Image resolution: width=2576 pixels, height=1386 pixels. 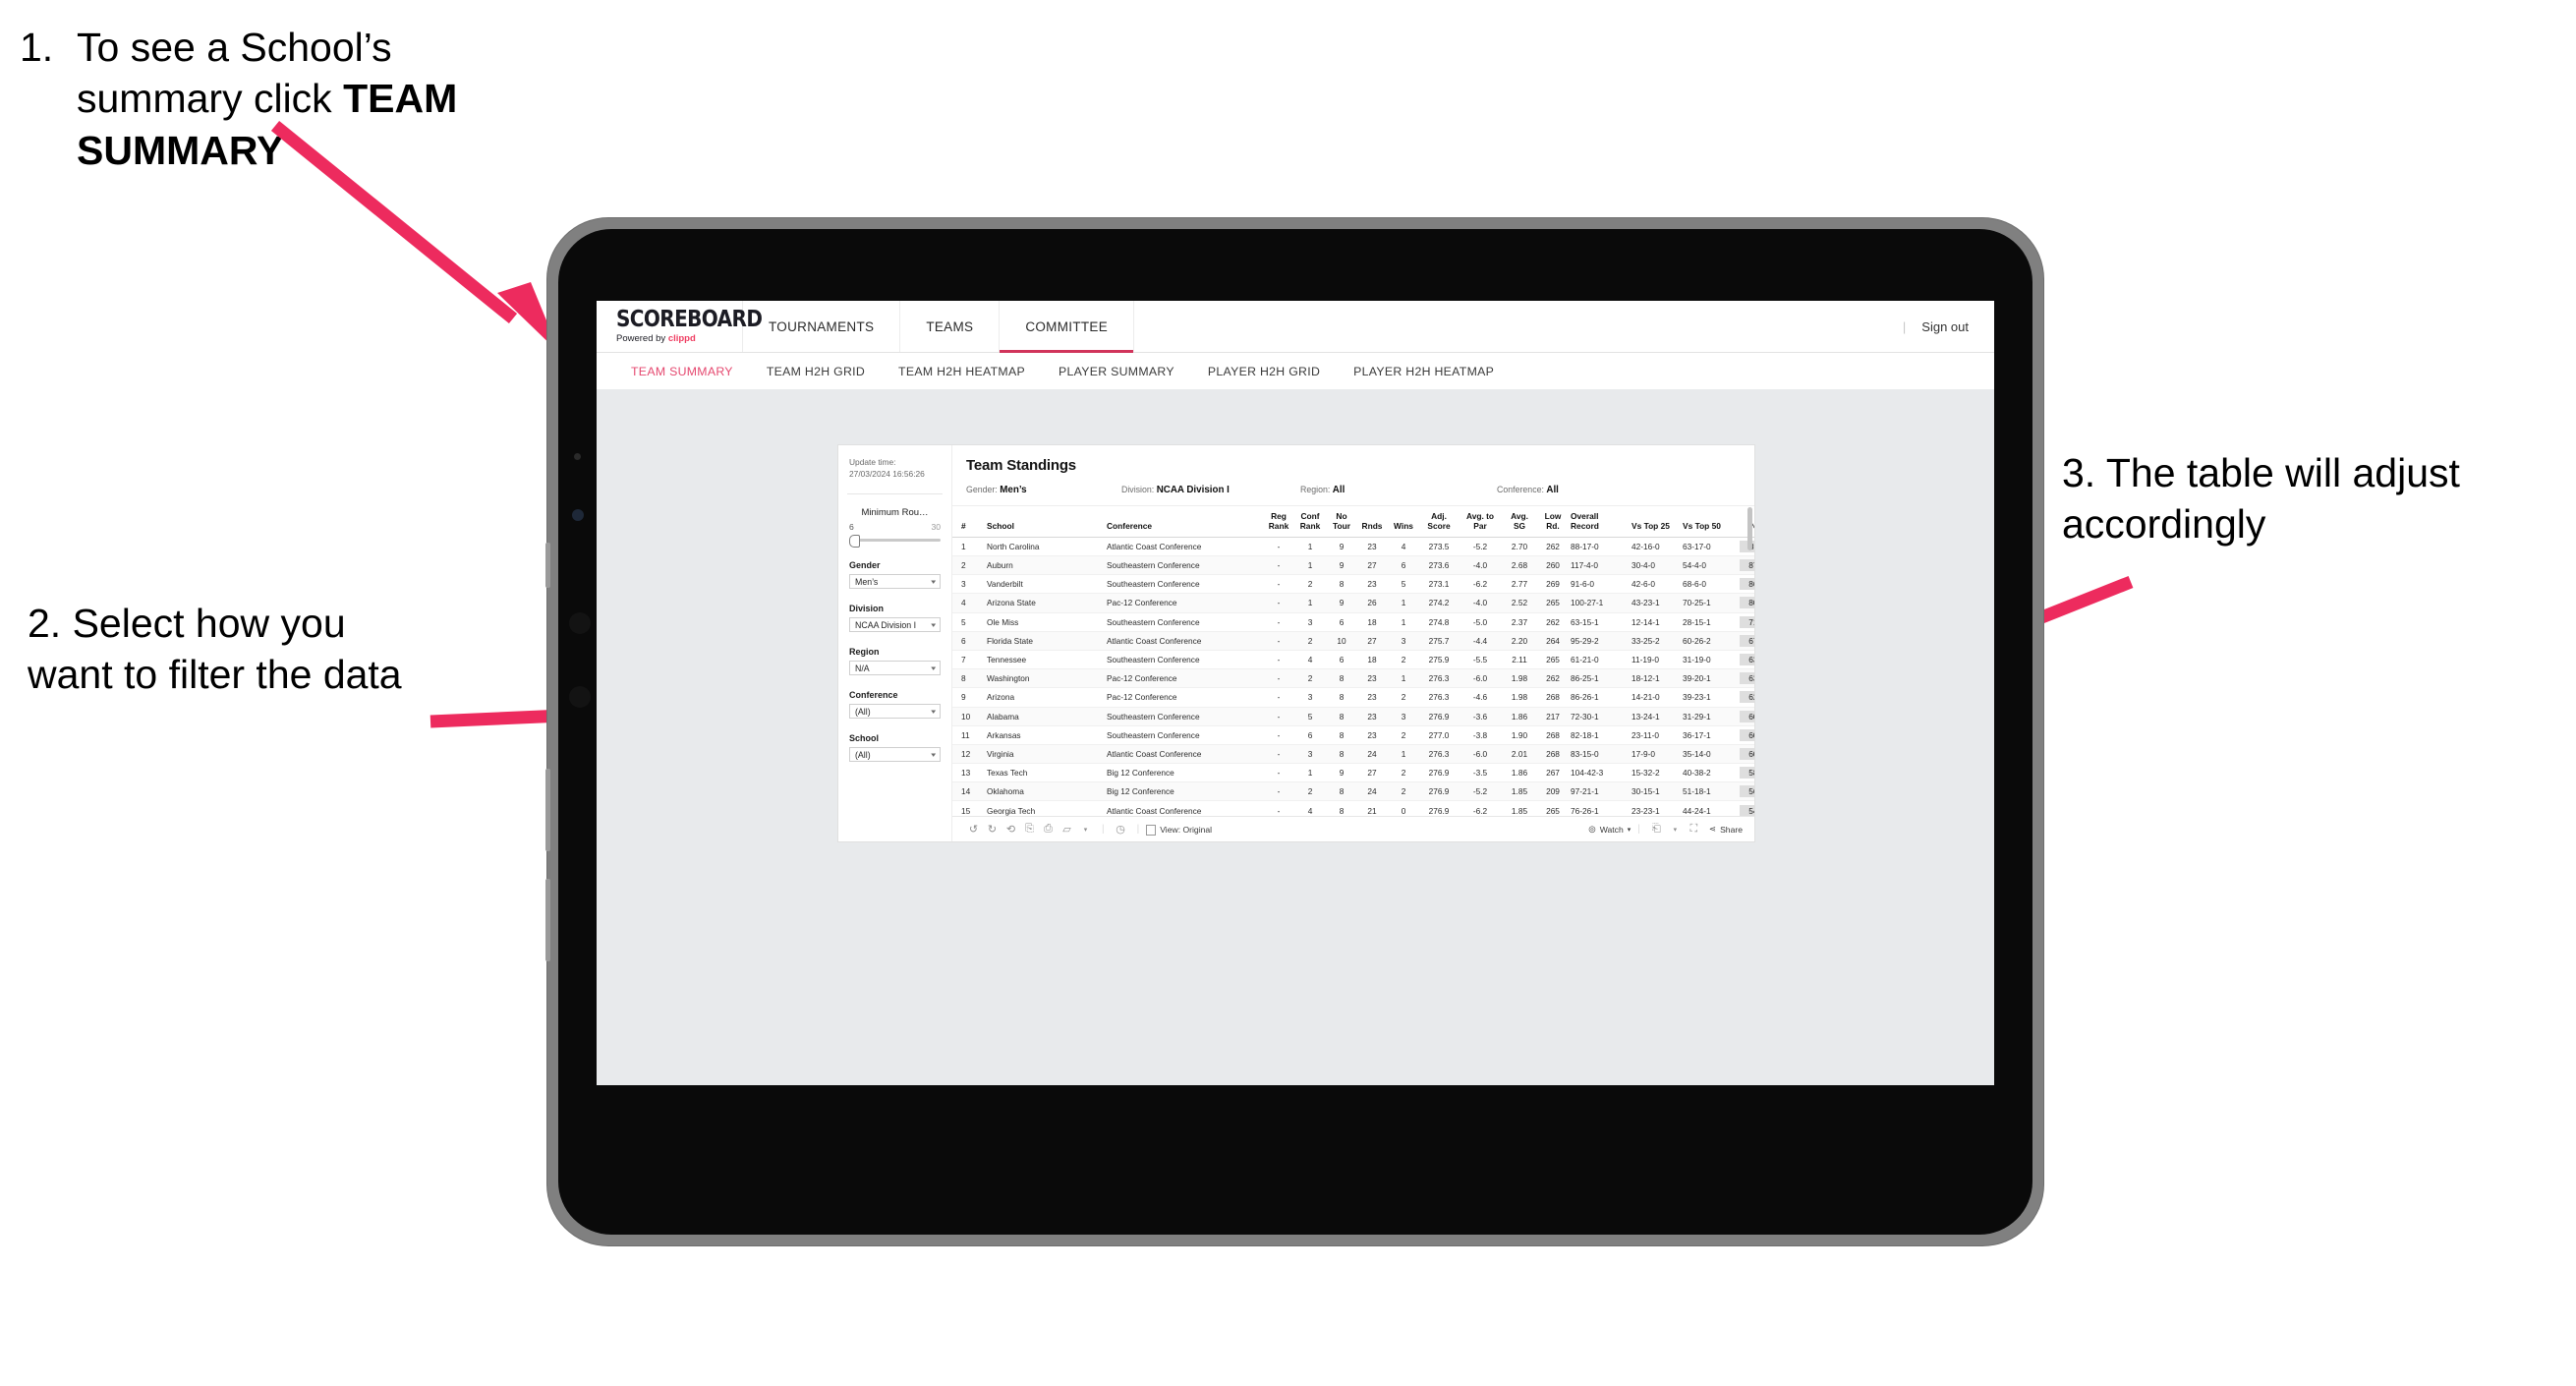 What do you see at coordinates (894, 528) in the screenshot?
I see `filter-minimum-rounds: Minimum Rou… 6 30` at bounding box center [894, 528].